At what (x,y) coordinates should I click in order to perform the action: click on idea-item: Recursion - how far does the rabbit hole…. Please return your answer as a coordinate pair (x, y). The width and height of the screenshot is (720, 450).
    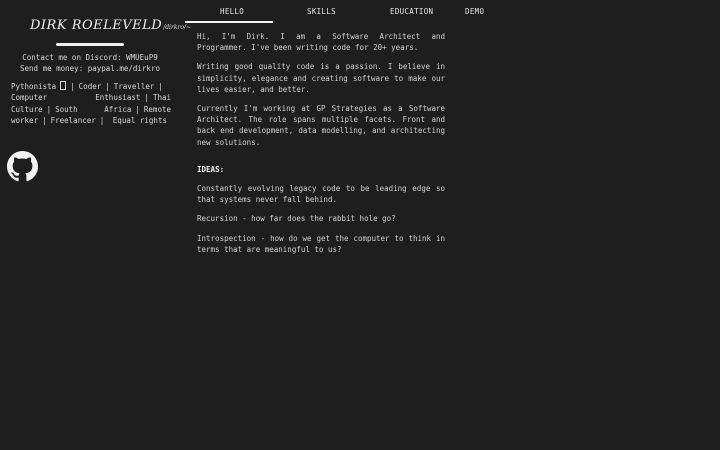
    Looking at the image, I should click on (296, 219).